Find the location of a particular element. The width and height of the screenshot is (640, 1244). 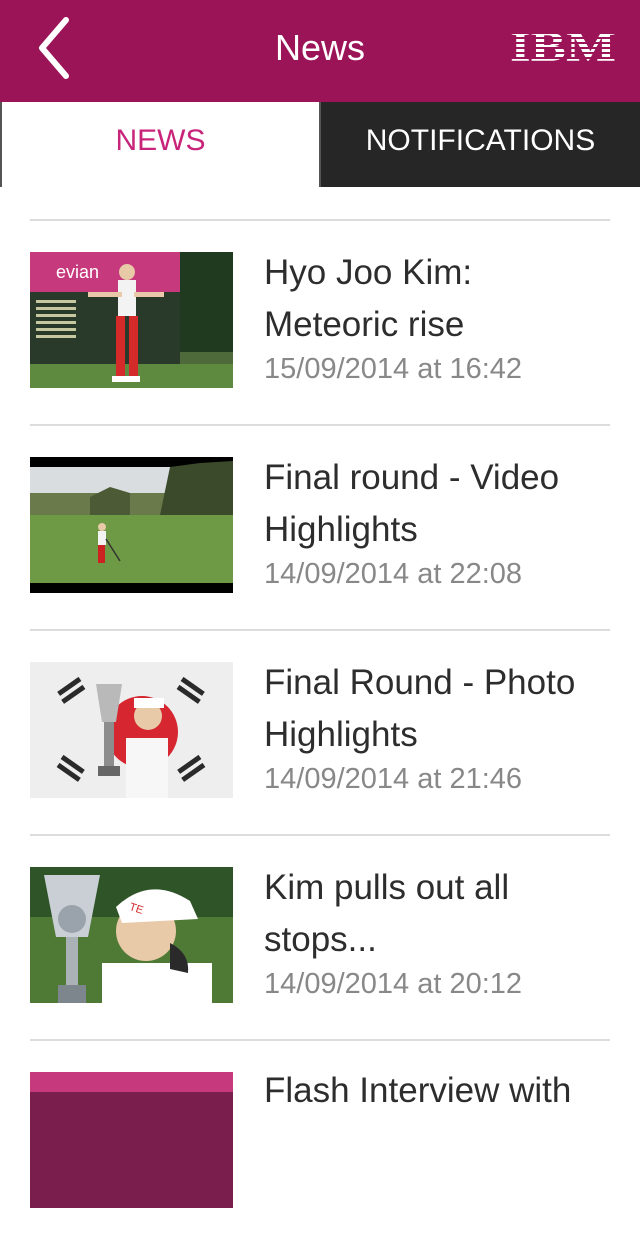

news-timestamp: 14/09/2014 at 21:46 is located at coordinates (393, 779).